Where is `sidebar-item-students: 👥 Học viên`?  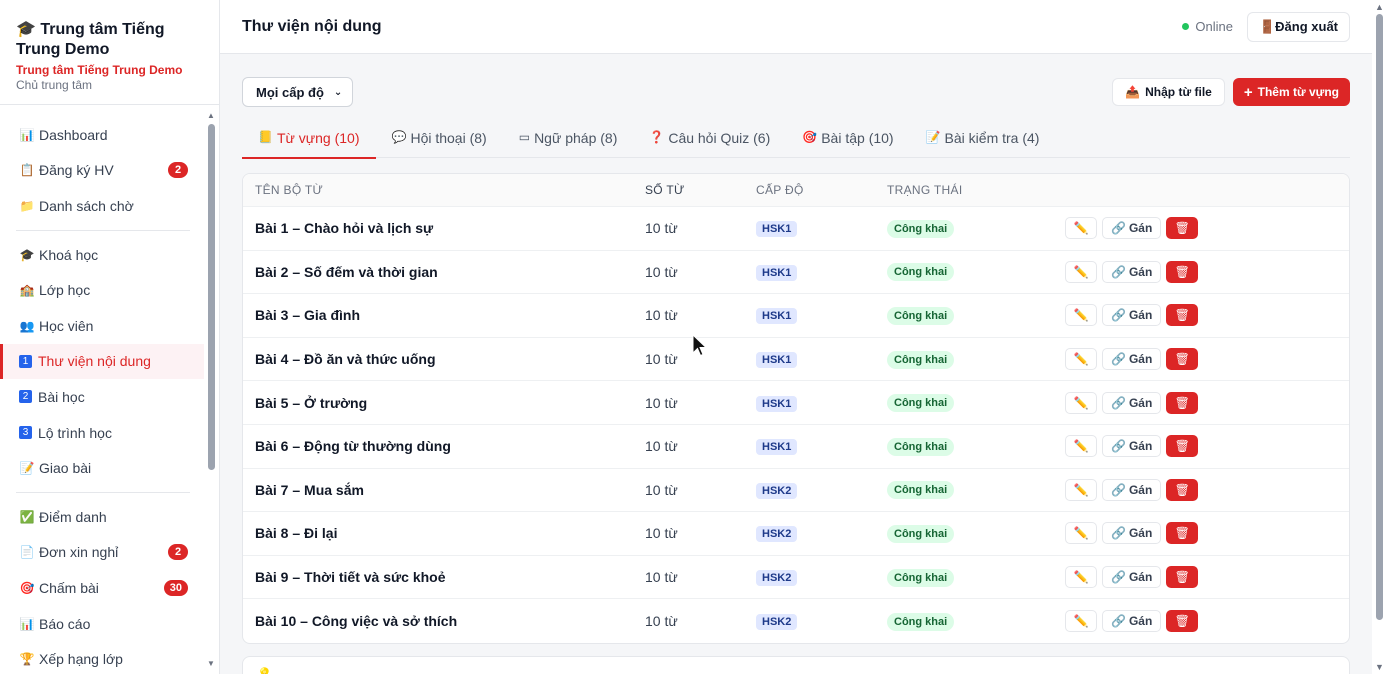 sidebar-item-students: 👥 Học viên is located at coordinates (102, 326).